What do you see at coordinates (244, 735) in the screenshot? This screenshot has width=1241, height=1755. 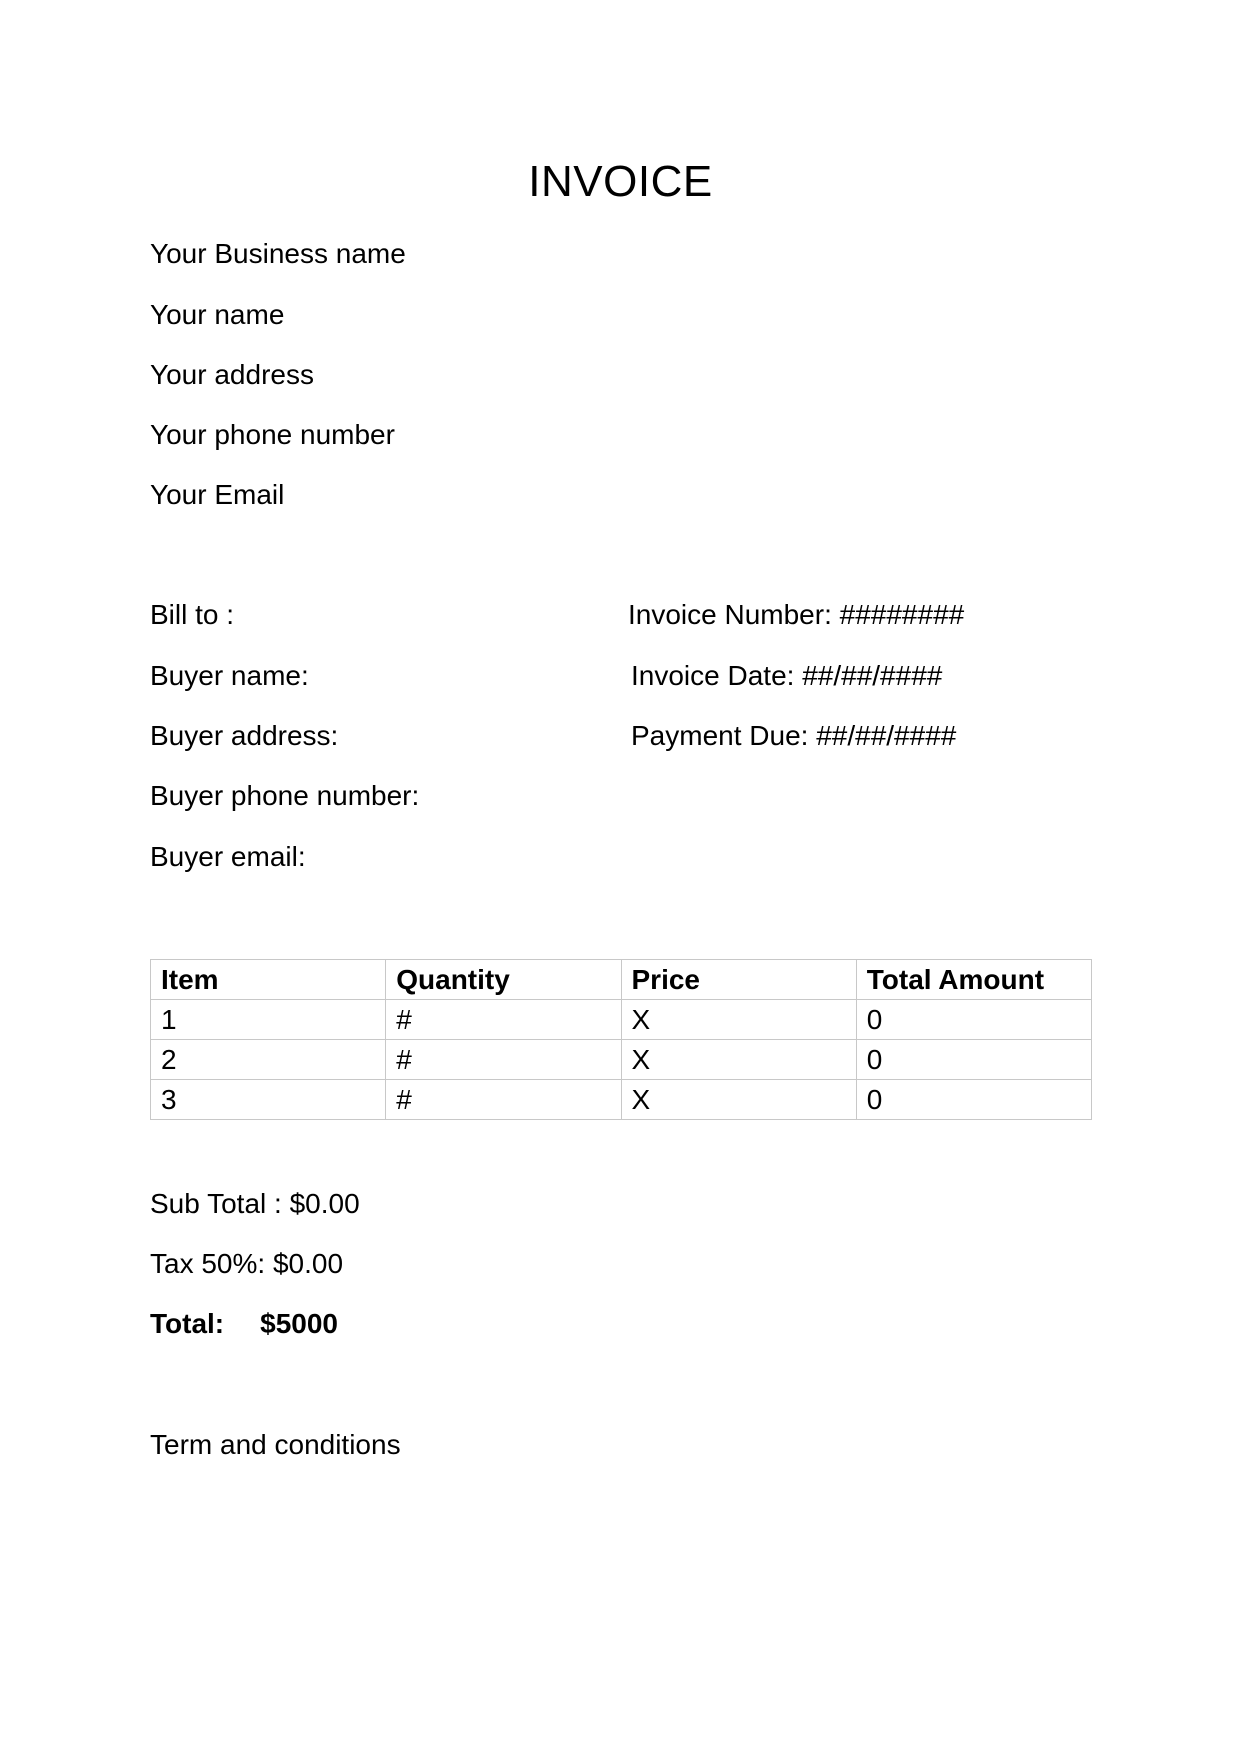 I see `buyer-address-label: Buyer address:` at bounding box center [244, 735].